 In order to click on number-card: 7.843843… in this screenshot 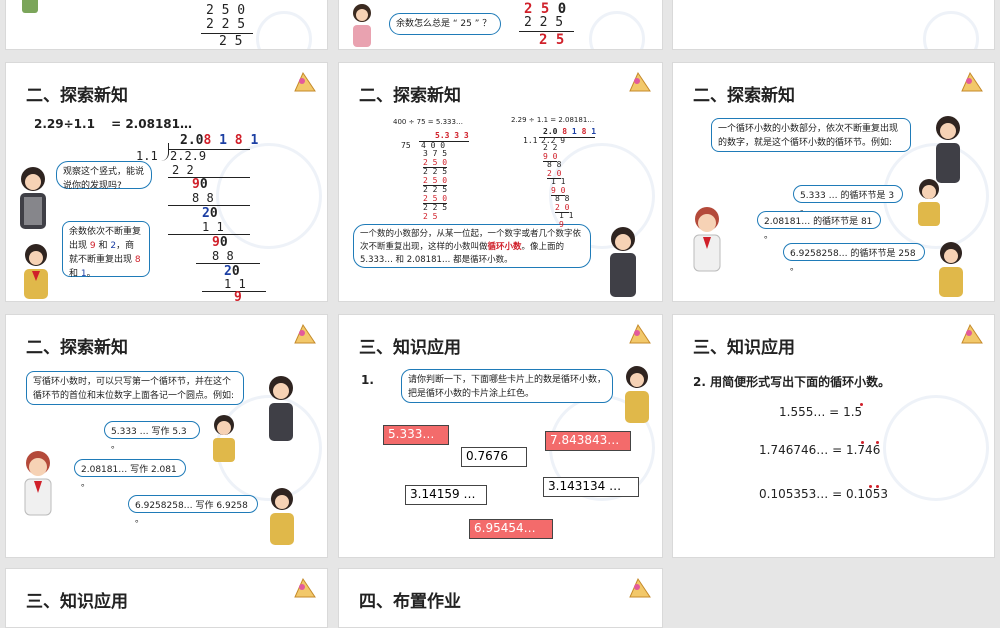, I will do `click(588, 441)`.